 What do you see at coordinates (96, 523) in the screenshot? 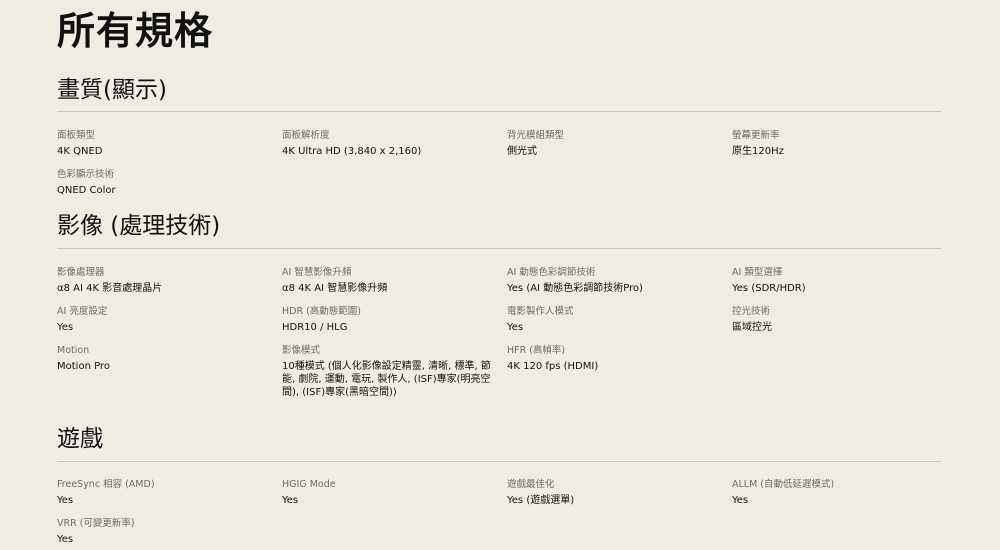
I see `spec-label: VRR (可變更新率)` at bounding box center [96, 523].